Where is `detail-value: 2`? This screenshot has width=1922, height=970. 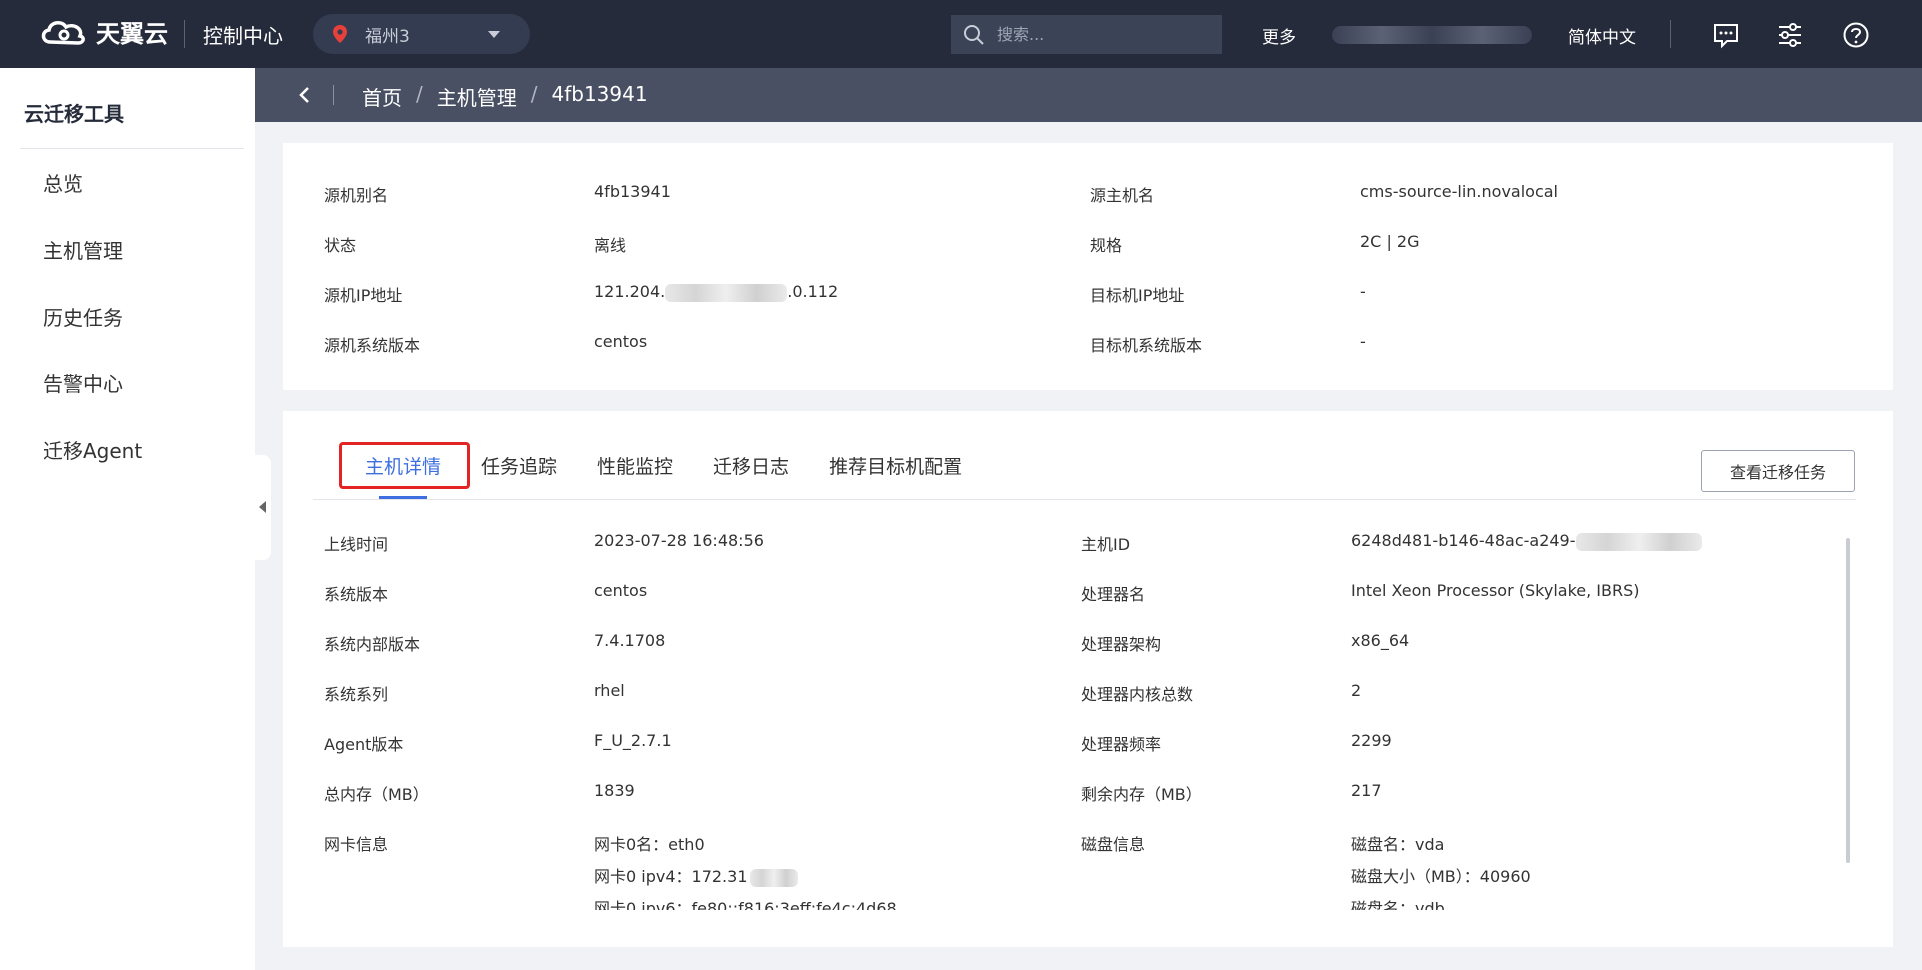
detail-value: 2 is located at coordinates (1356, 690).